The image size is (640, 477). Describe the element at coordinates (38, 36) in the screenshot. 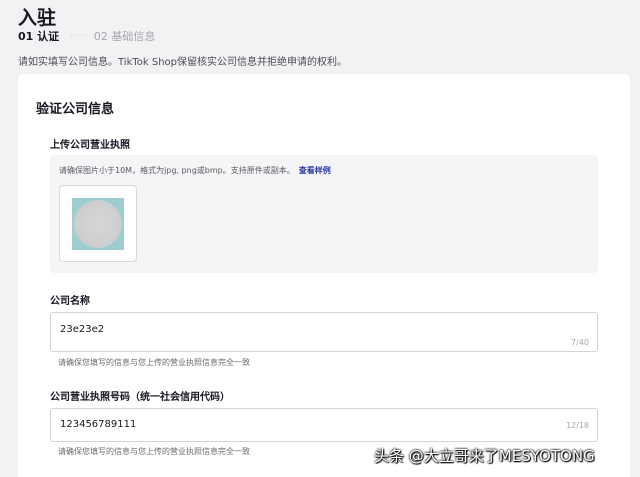

I see `step-1-certification: 01 认证` at that location.